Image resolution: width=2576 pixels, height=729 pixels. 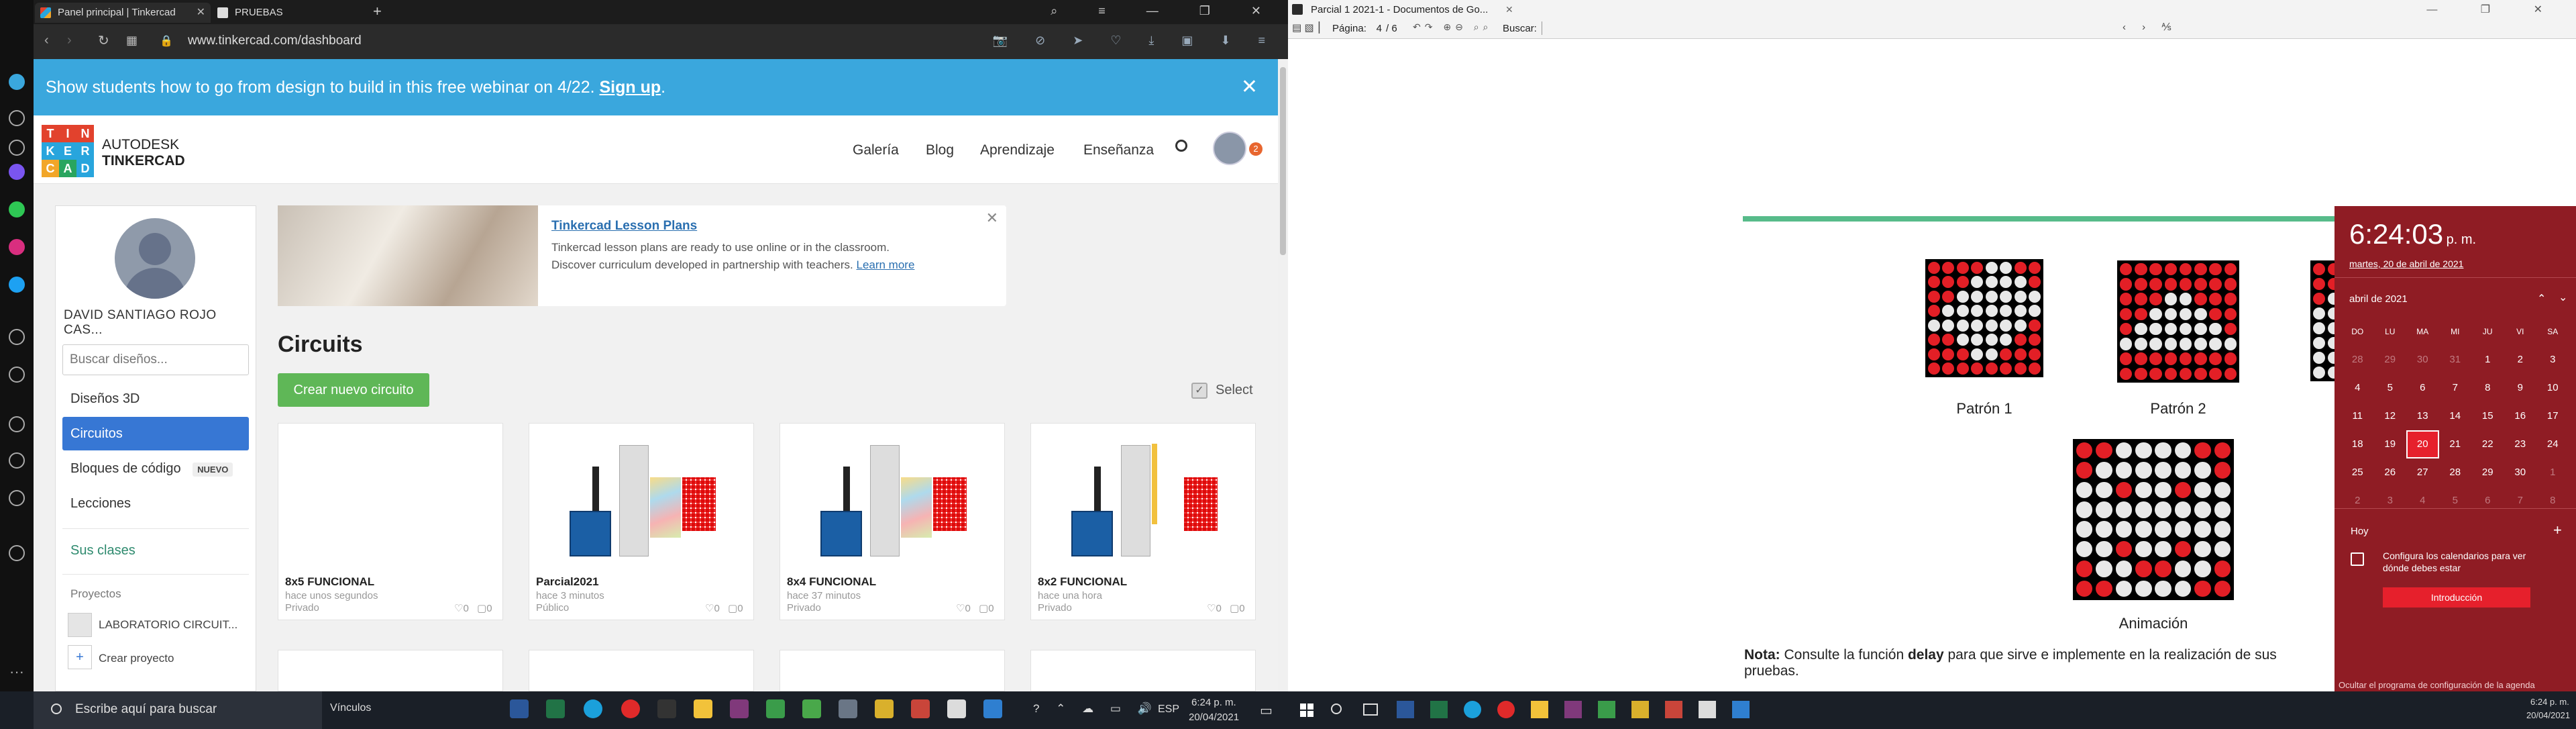 What do you see at coordinates (1256, 149) in the screenshot?
I see `notification-badge: 2` at bounding box center [1256, 149].